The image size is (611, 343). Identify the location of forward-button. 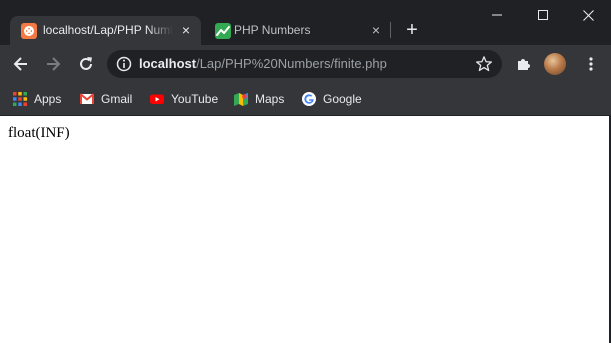
(53, 64).